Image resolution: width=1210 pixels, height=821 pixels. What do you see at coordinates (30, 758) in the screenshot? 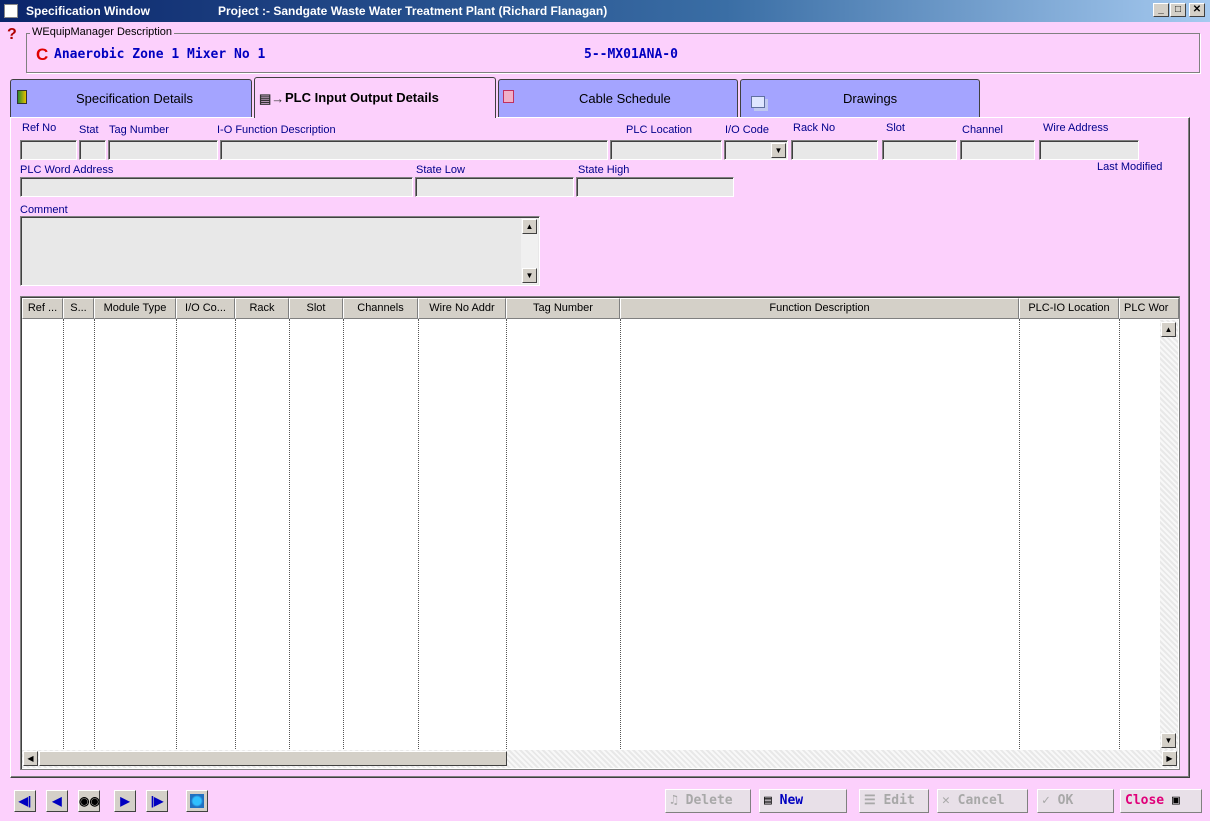
I see `scroll-left-icon: ◀` at bounding box center [30, 758].